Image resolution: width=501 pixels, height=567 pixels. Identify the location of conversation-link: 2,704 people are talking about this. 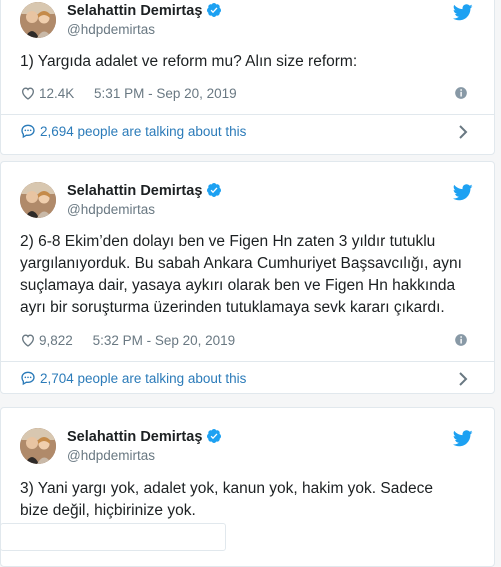
(247, 380).